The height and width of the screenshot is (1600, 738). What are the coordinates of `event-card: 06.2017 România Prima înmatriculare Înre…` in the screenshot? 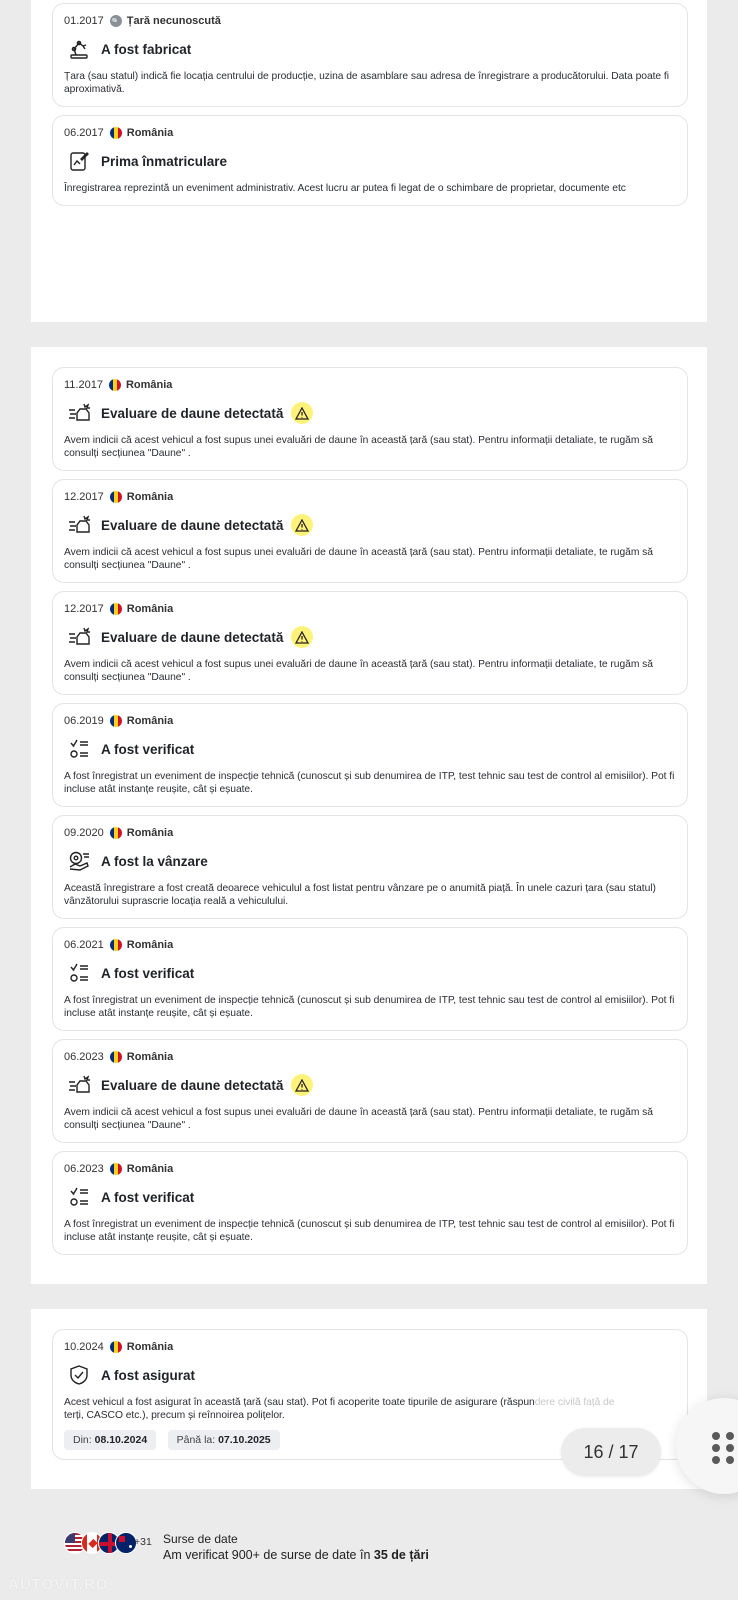 It's located at (370, 160).